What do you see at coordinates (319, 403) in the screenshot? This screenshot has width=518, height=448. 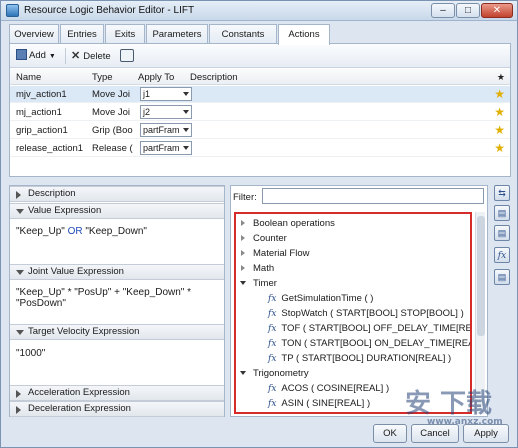 I see `tree-node-asin: fx ASIN ( SINE[REAL] )` at bounding box center [319, 403].